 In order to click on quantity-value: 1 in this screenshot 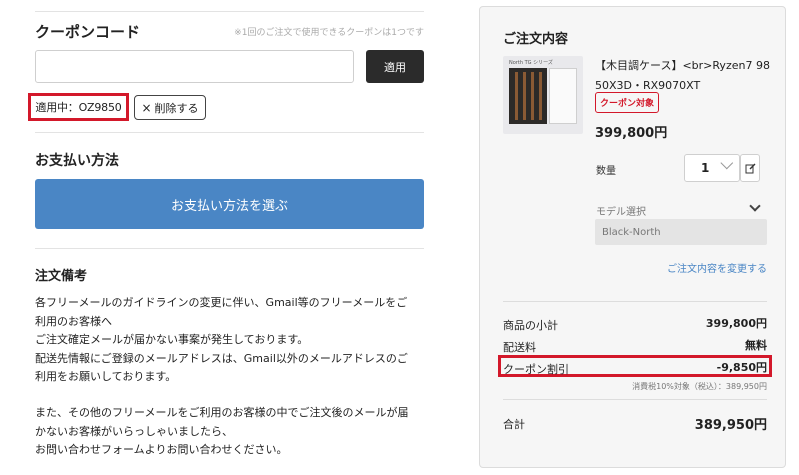, I will do `click(705, 168)`.